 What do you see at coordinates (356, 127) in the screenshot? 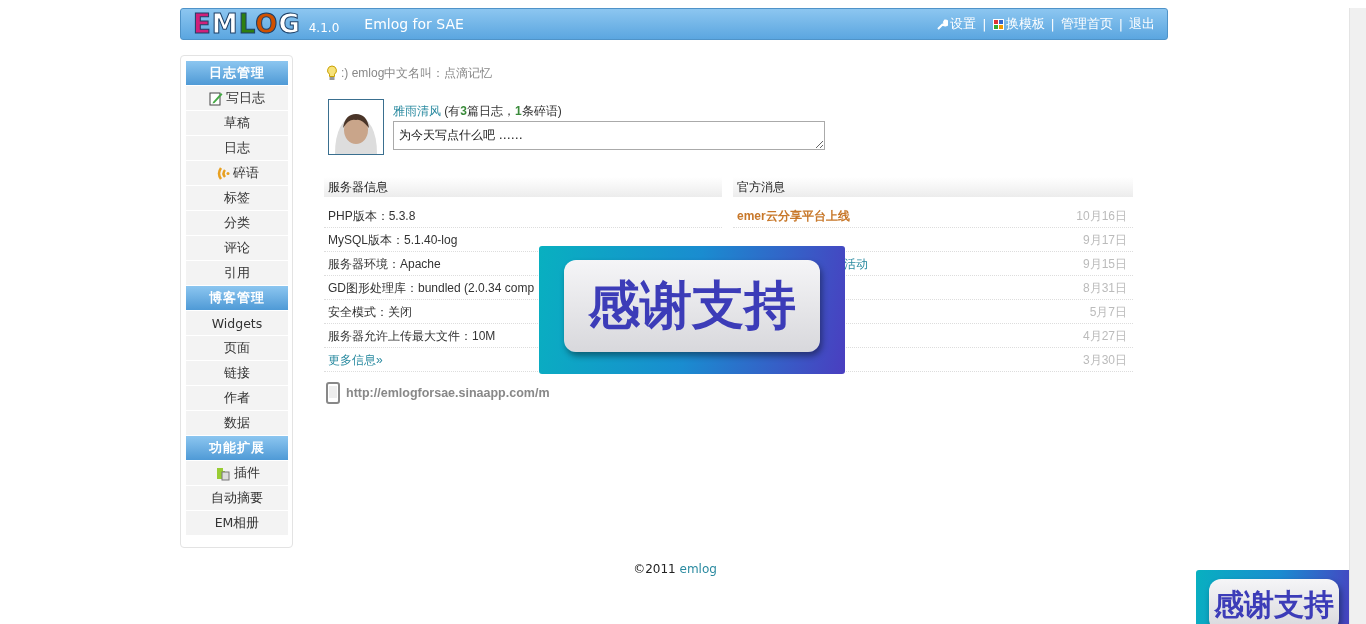
I see `avatar-icon` at bounding box center [356, 127].